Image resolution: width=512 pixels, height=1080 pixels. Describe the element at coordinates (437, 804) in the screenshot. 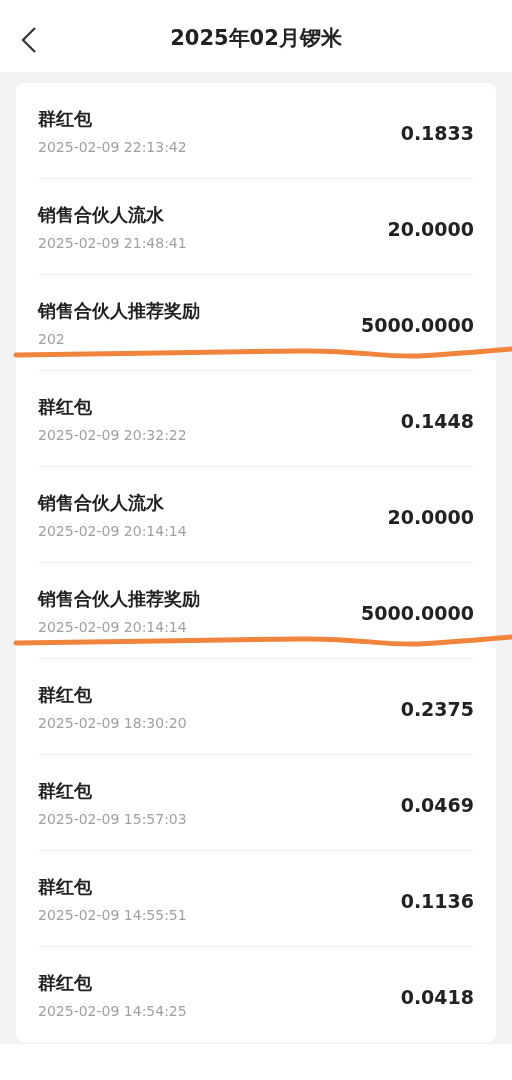

I see `record-amount: 0.0469` at that location.